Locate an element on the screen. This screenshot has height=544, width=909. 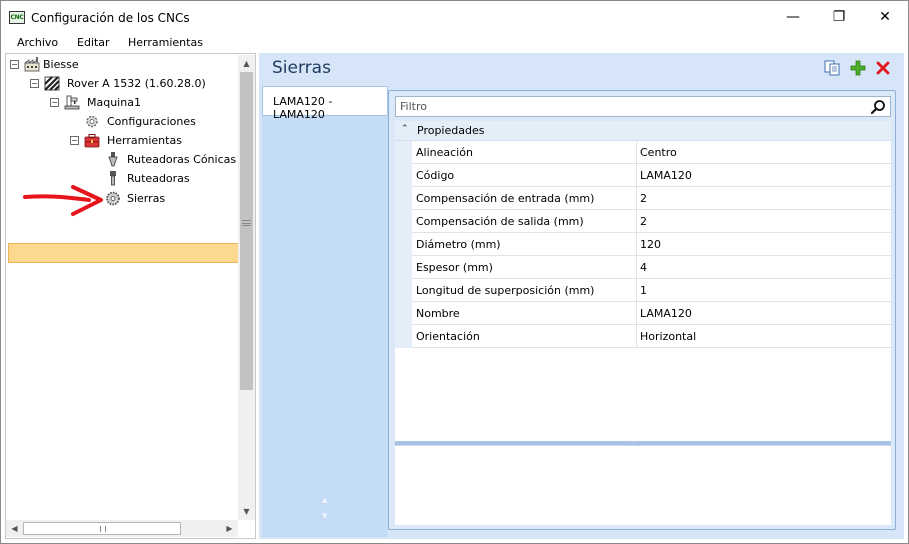
add-icon is located at coordinates (858, 68).